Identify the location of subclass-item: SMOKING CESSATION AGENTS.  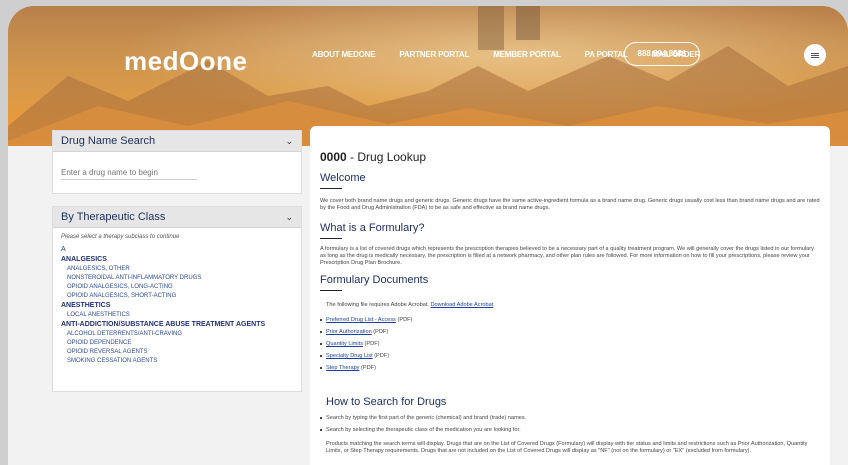
(180, 361).